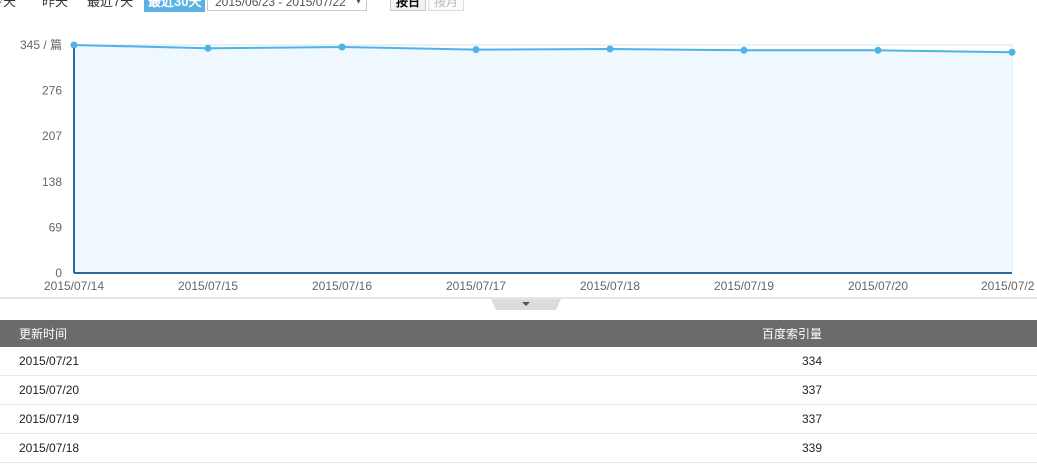 The width and height of the screenshot is (1037, 464). What do you see at coordinates (329, 361) in the screenshot?
I see `row-date: 2015/07/21` at bounding box center [329, 361].